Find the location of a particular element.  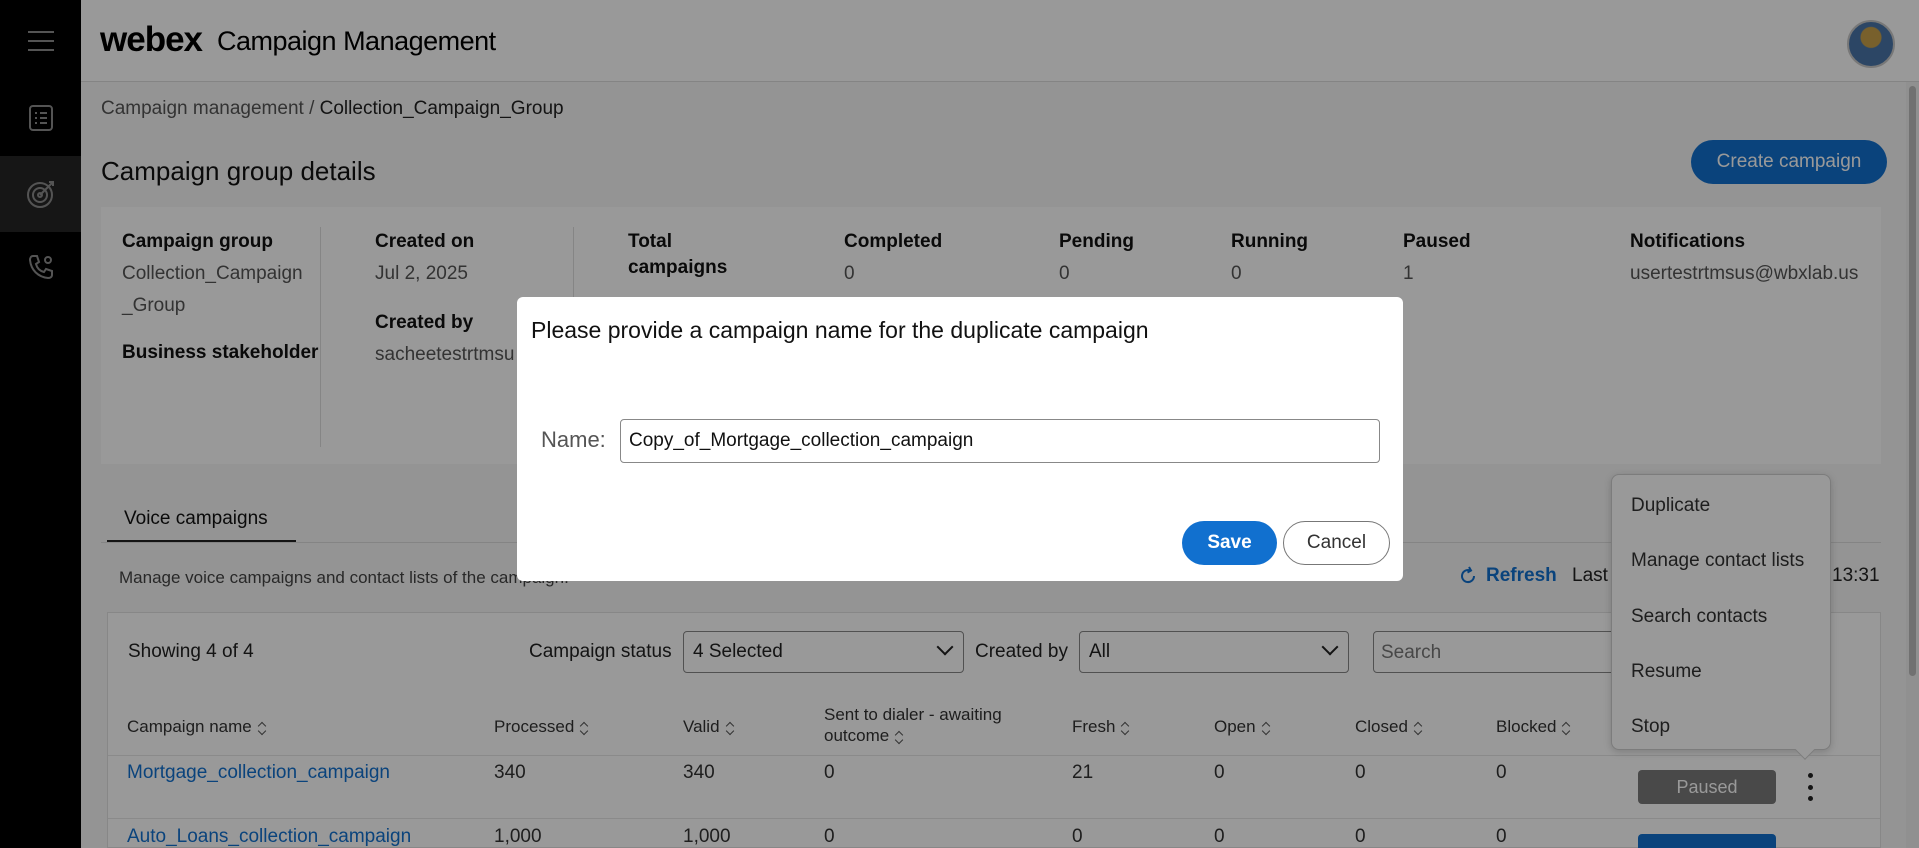

name-label: Name: is located at coordinates (573, 439).